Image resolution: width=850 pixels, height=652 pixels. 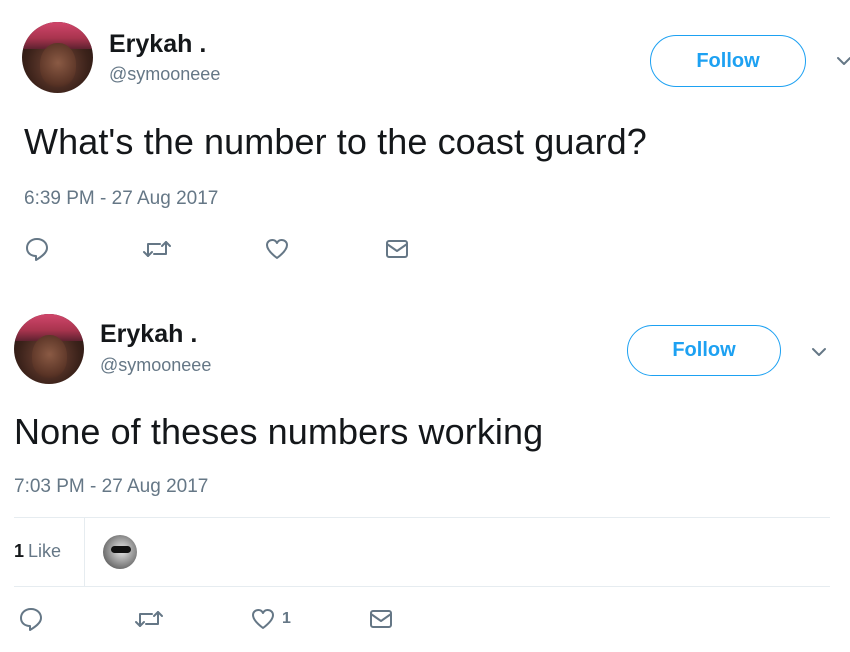 What do you see at coordinates (335, 141) in the screenshot?
I see `tweet-text: What's the number to the coast guard?` at bounding box center [335, 141].